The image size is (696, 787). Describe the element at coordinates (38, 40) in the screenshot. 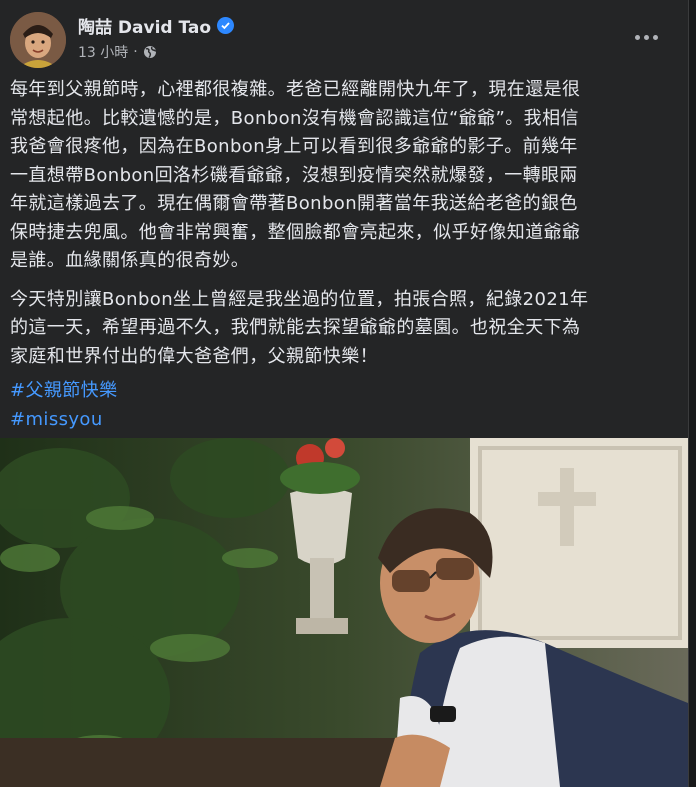

I see `author-avatar` at that location.